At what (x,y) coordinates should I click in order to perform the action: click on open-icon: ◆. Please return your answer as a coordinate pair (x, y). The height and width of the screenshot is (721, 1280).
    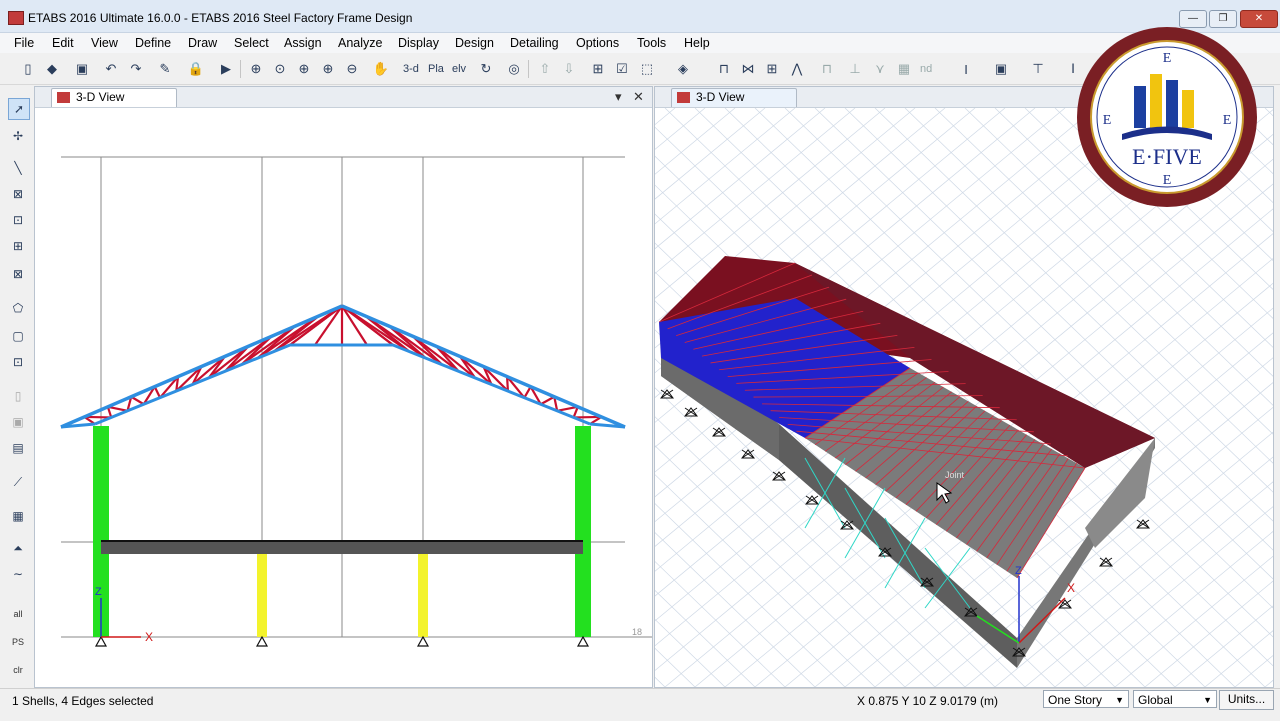
    Looking at the image, I should click on (52, 69).